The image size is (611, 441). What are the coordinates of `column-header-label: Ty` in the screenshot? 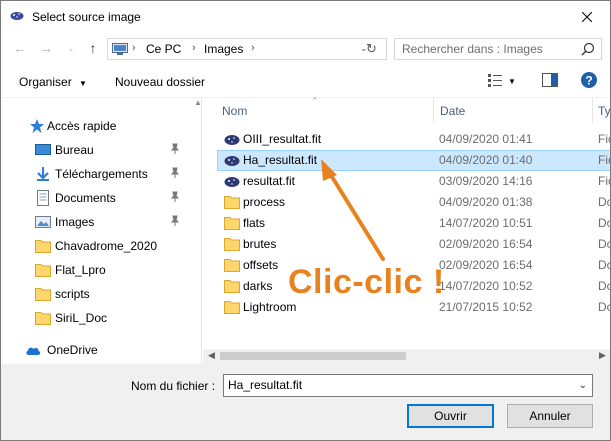 It's located at (604, 111).